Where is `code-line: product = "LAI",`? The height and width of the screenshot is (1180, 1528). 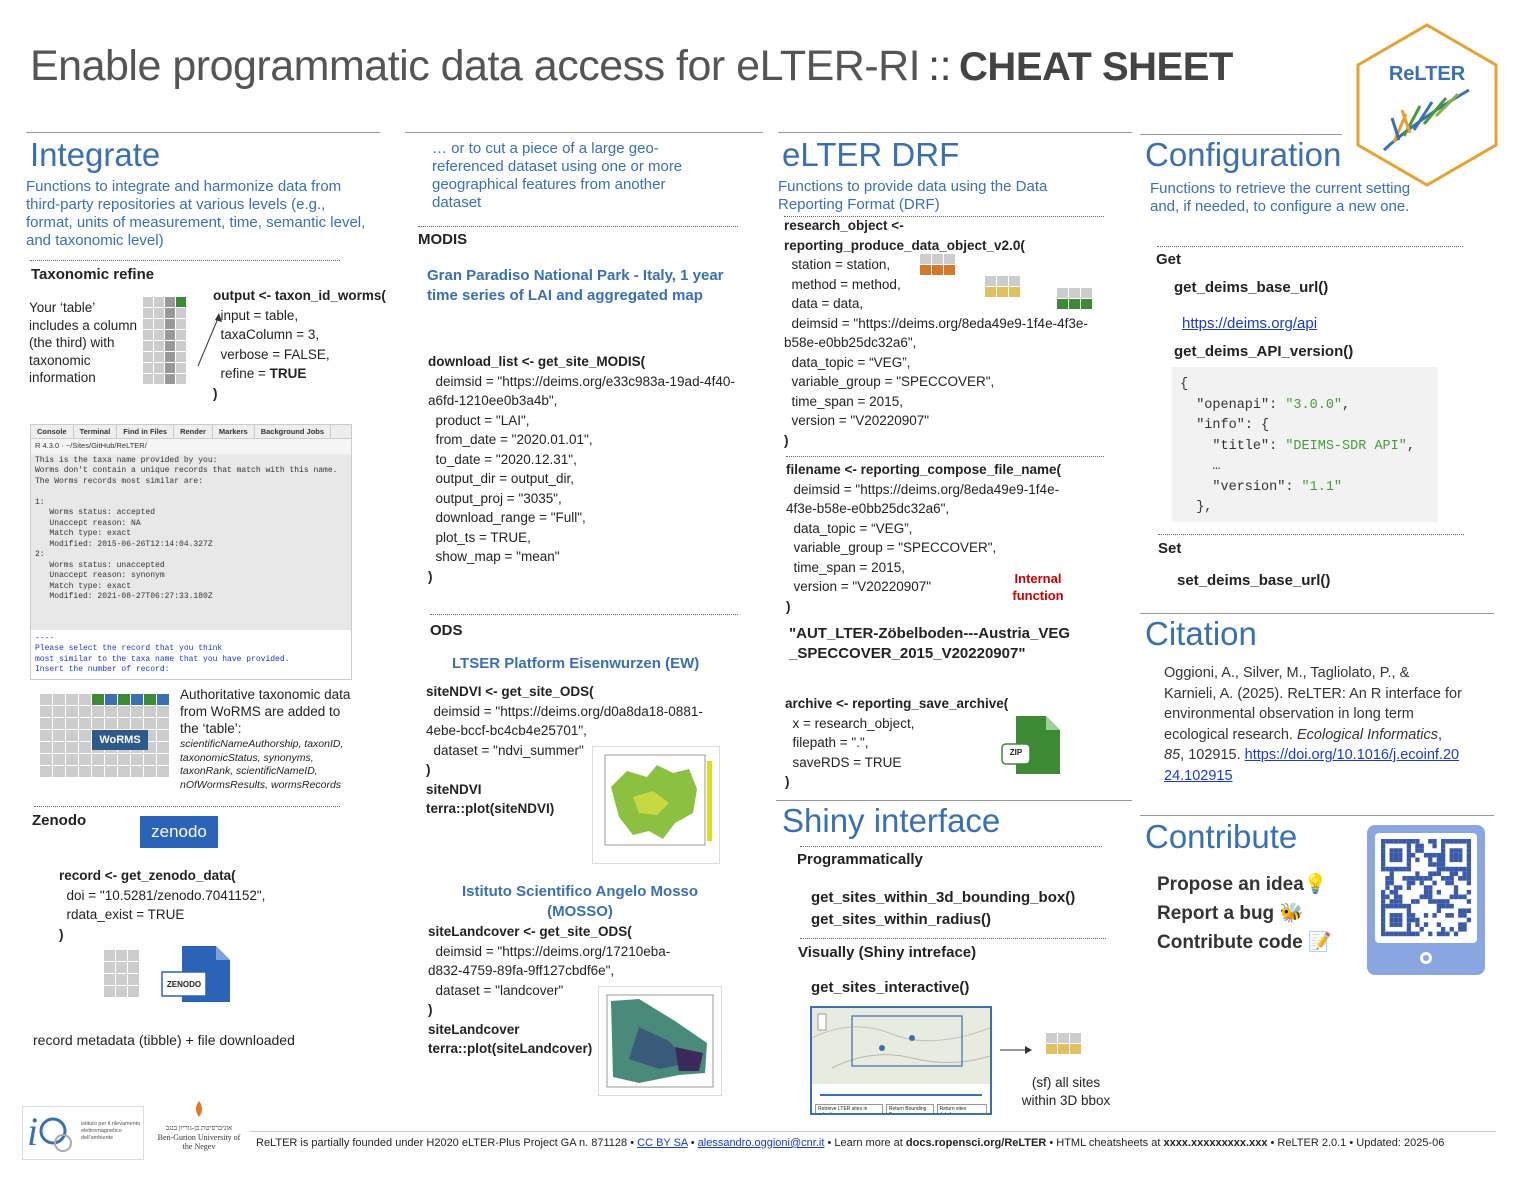 code-line: product = "LAI", is located at coordinates (479, 420).